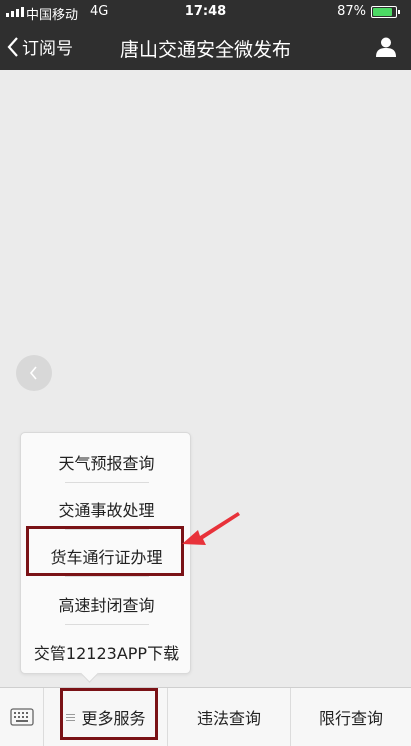  I want to click on tab-violation-query: 违法查询, so click(229, 717).